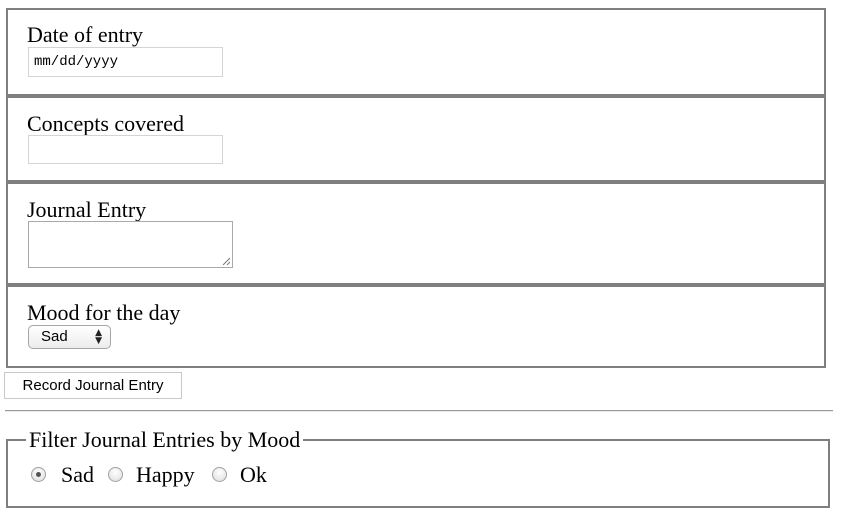 The height and width of the screenshot is (524, 841). I want to click on radio-ok, so click(219, 474).